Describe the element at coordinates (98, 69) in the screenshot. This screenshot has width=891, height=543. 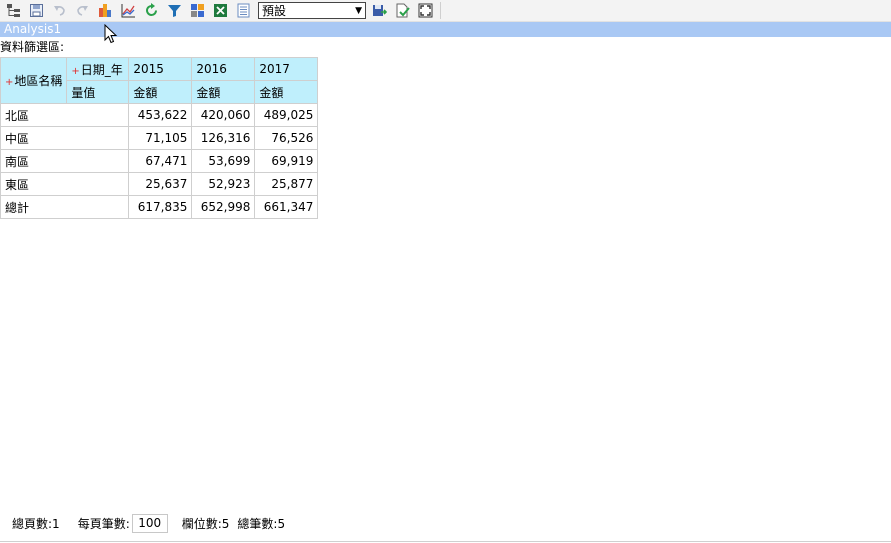
I see `column-field-header: +日期_年` at that location.